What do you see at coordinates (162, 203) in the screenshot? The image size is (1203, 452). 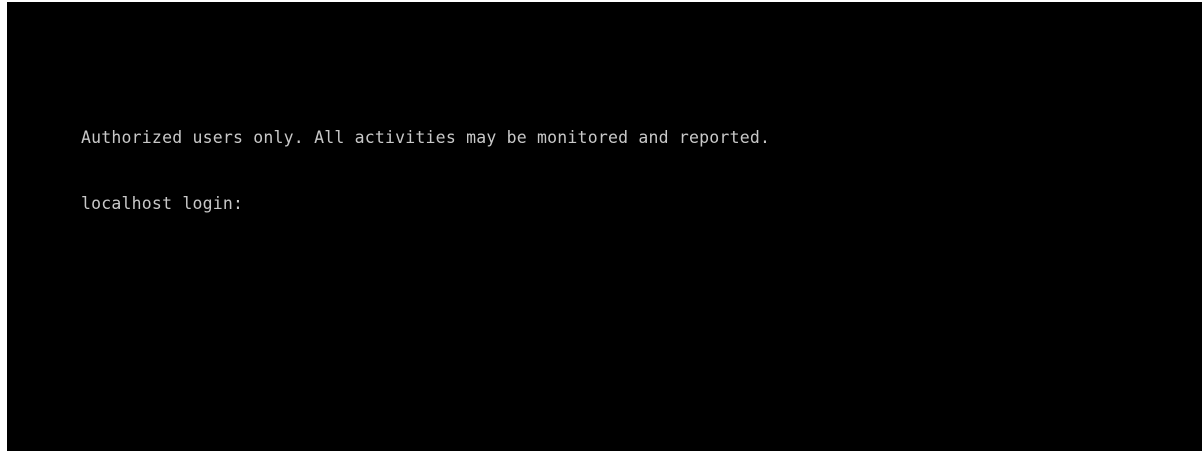 I see `login-prompt-label: localhost login:` at bounding box center [162, 203].